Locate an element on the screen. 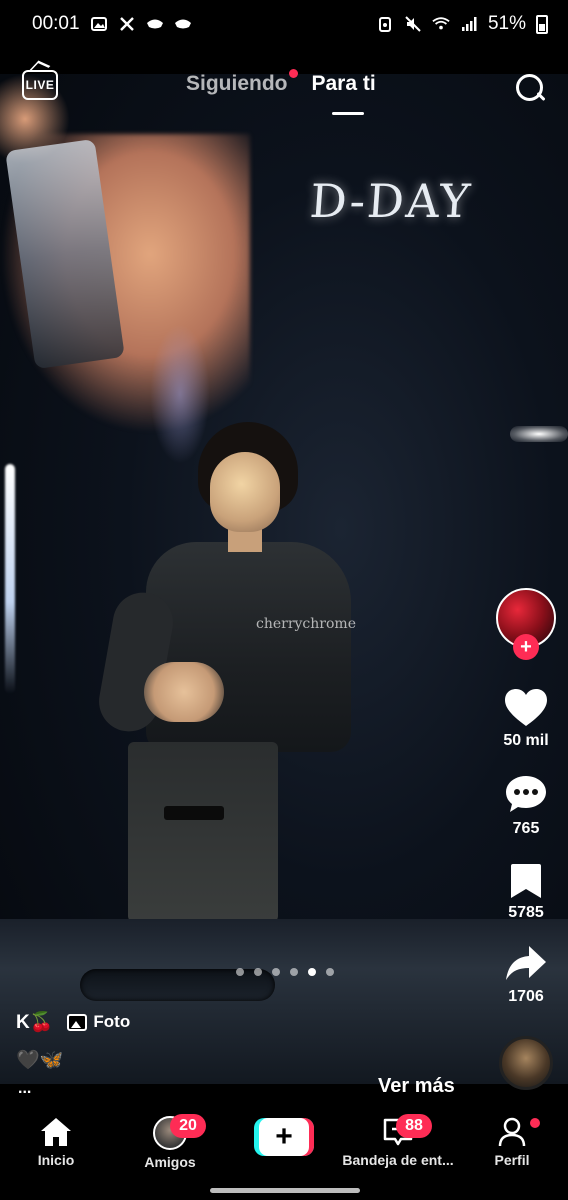 The height and width of the screenshot is (1200, 568). share-icon is located at coordinates (526, 963).